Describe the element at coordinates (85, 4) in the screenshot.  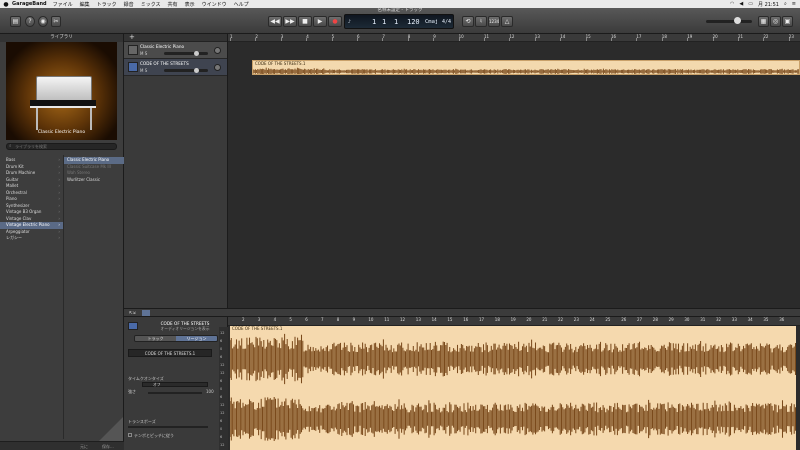
I see `menu-edit: 編集` at that location.